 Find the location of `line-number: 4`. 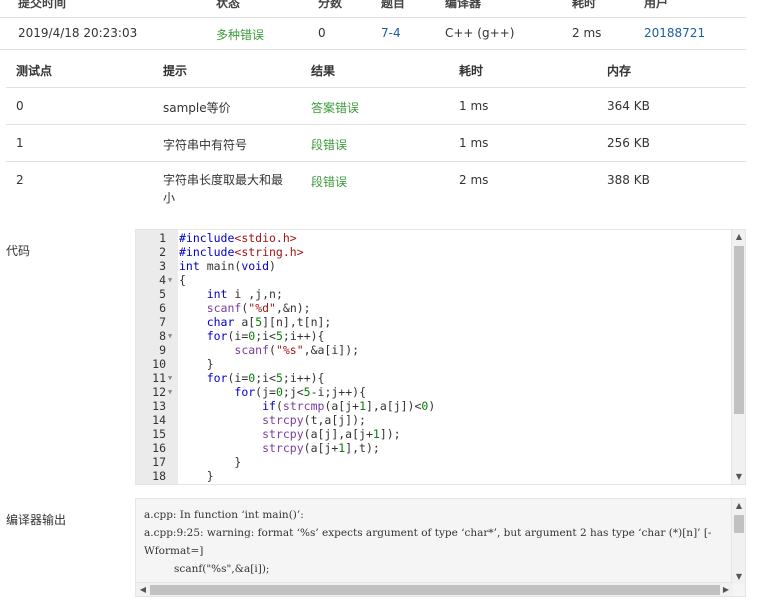

line-number: 4 is located at coordinates (162, 280).